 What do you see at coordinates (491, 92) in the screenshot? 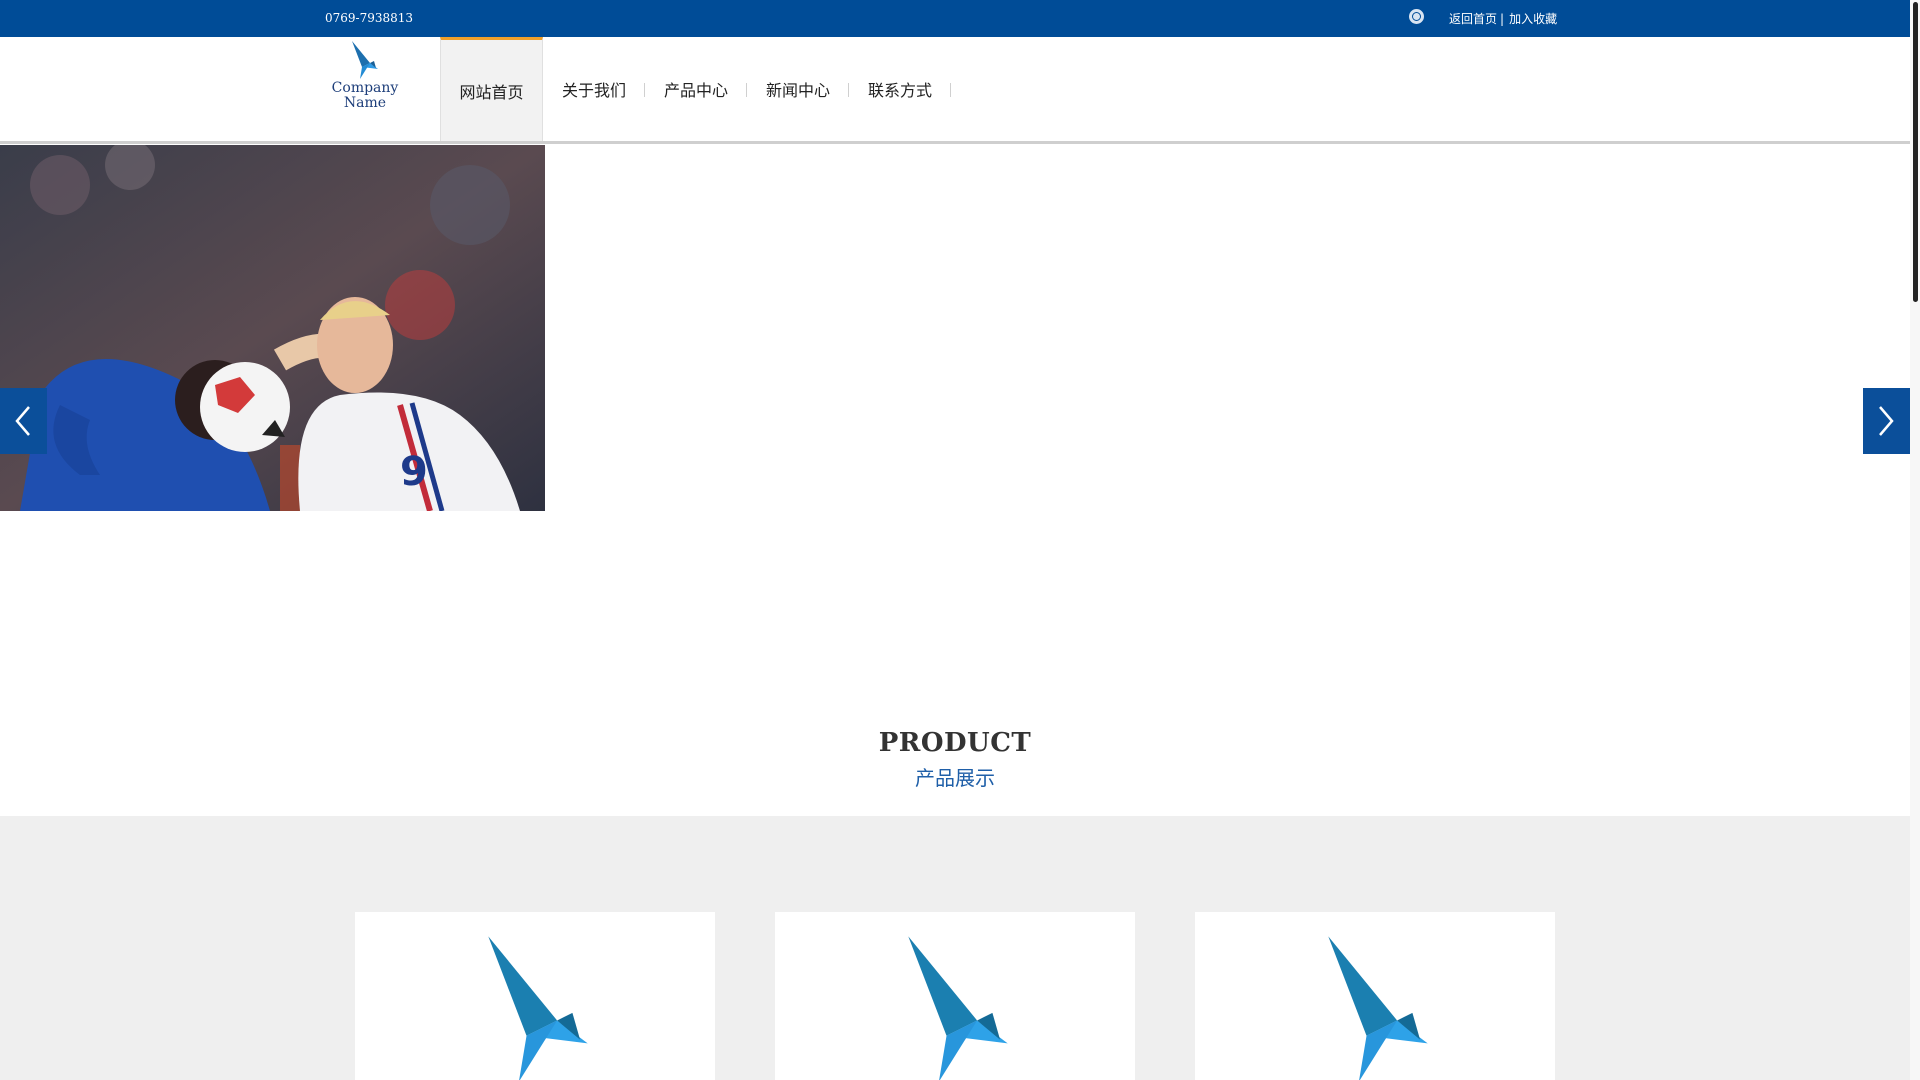
I see `nav-item-label: 网站首页` at bounding box center [491, 92].